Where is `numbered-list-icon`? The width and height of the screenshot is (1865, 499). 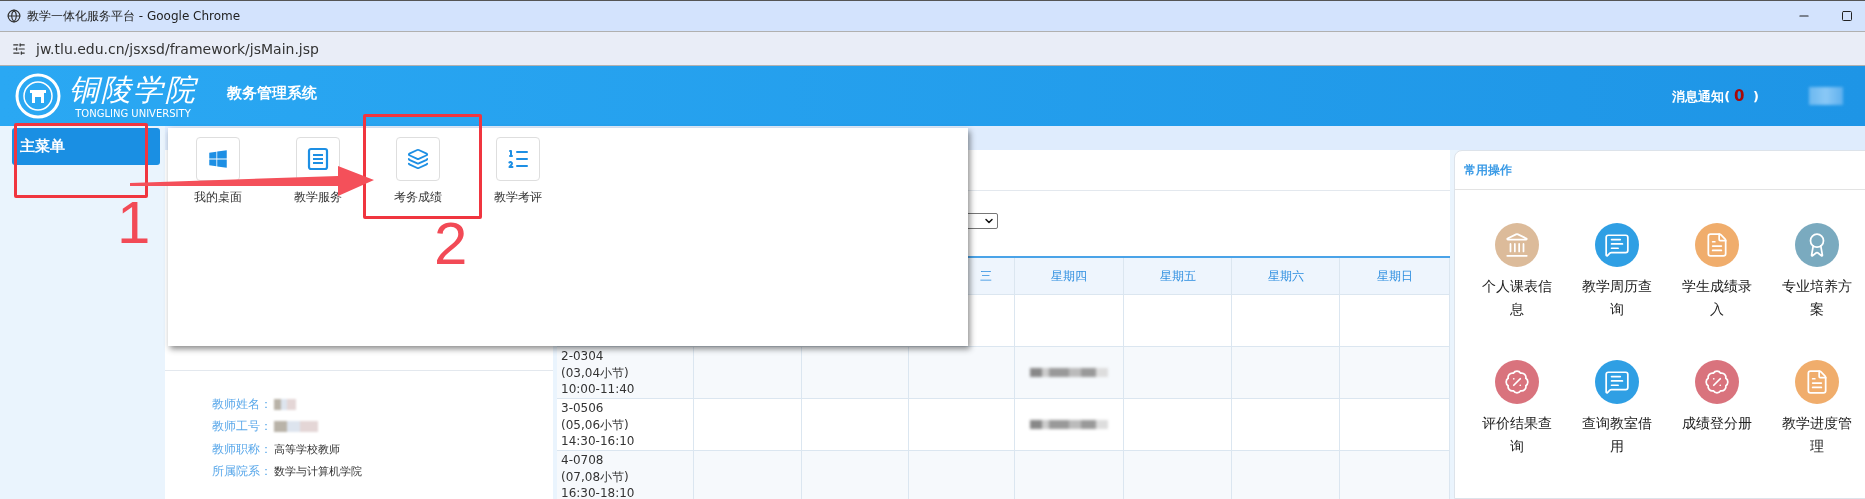
numbered-list-icon is located at coordinates (518, 159).